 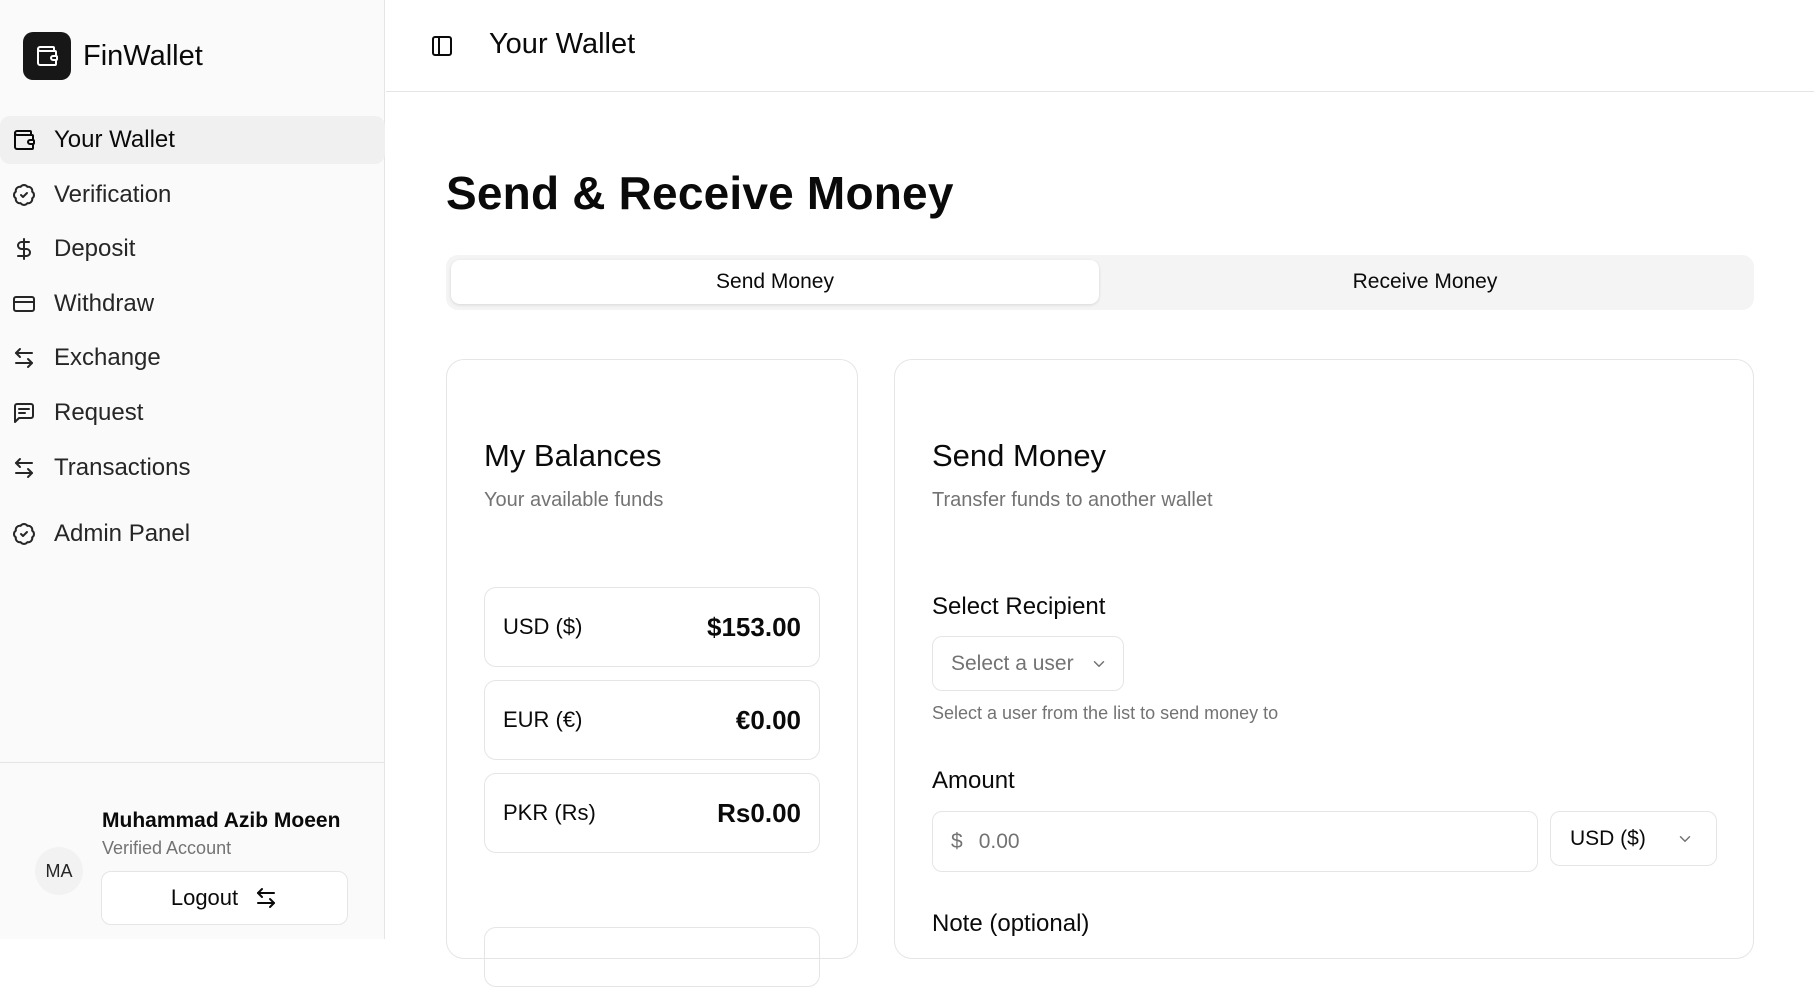 What do you see at coordinates (759, 812) in the screenshot?
I see `balance-amount: Rs0.00` at bounding box center [759, 812].